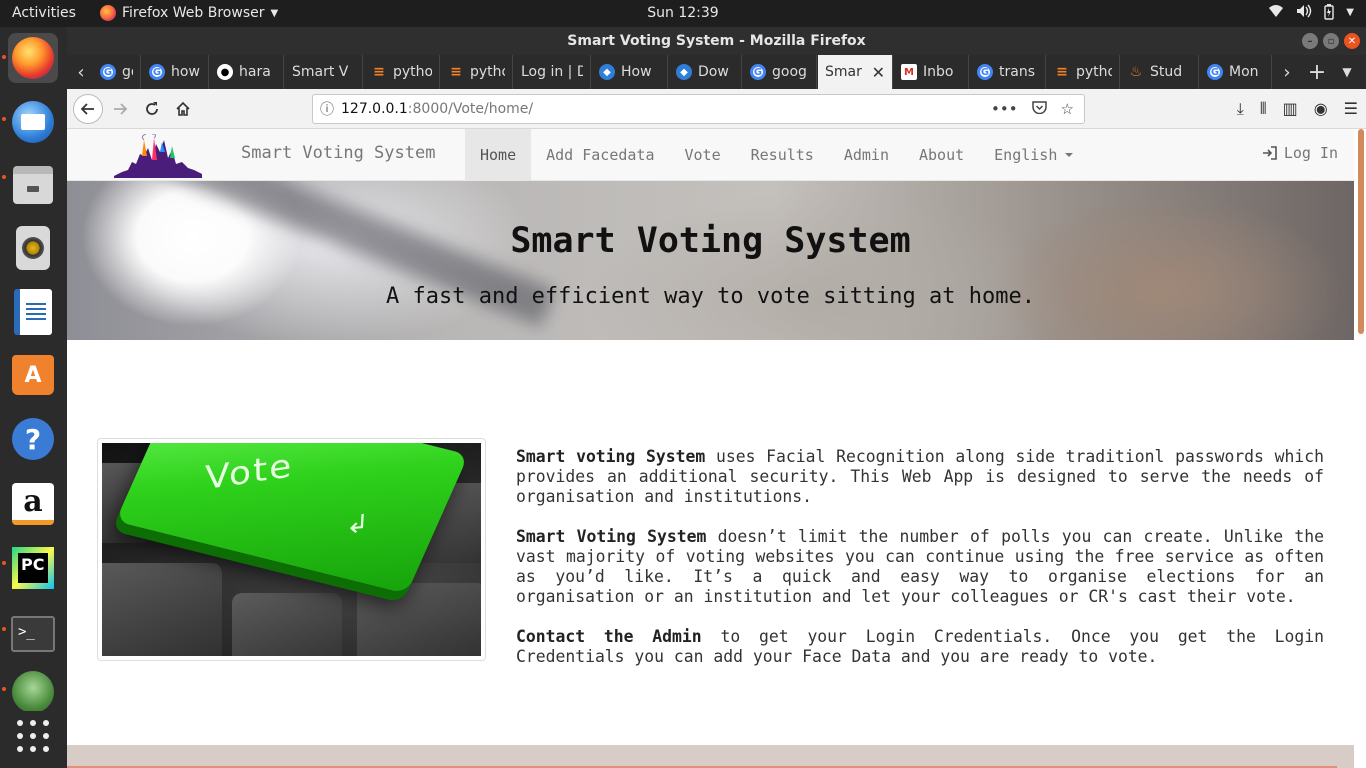 The width and height of the screenshot is (1366, 768). What do you see at coordinates (705, 72) in the screenshot?
I see `browser-tab: ◆ Dow` at bounding box center [705, 72].